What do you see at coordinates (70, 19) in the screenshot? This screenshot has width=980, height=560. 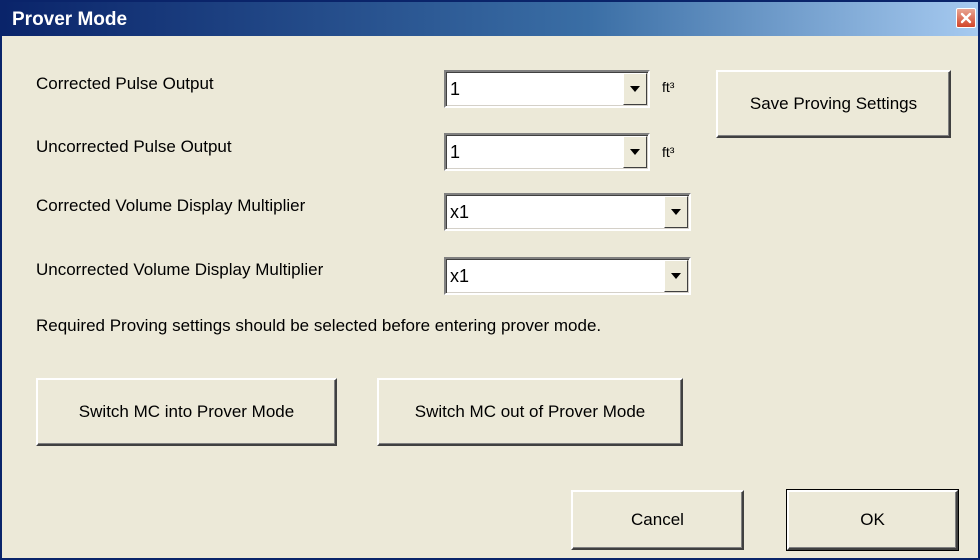 I see `window-title: Prover Mode` at bounding box center [70, 19].